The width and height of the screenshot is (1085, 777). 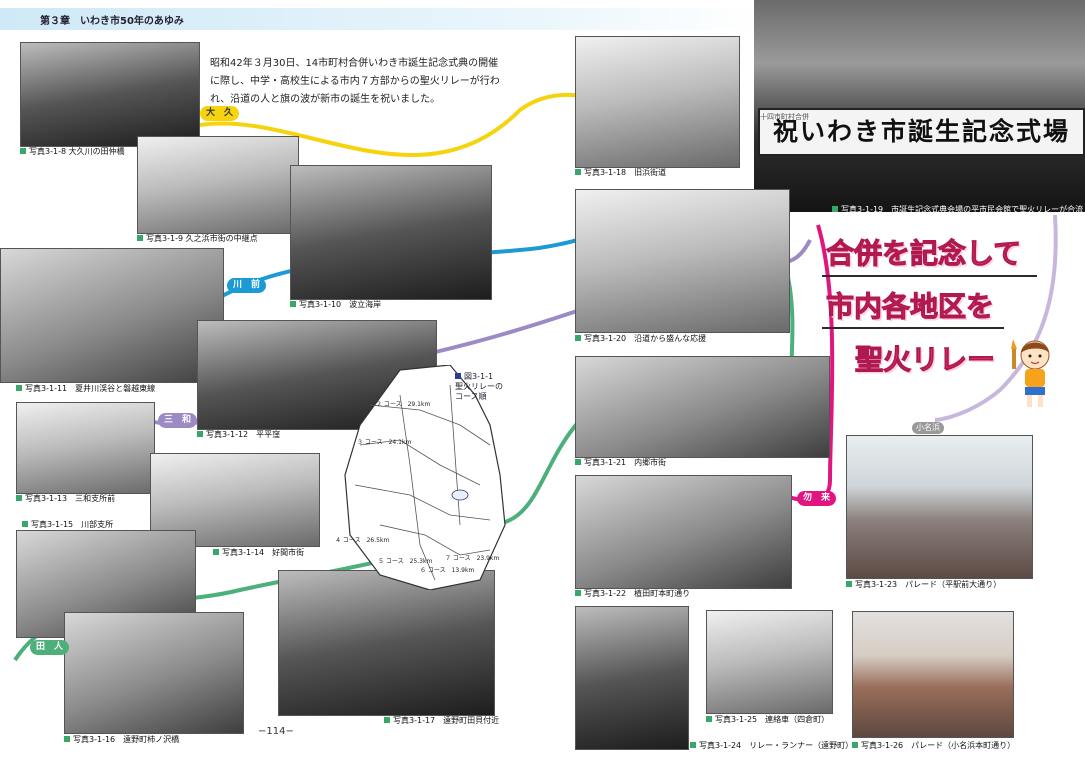 I want to click on map-label-c3: ３ コース 24.1km, so click(x=384, y=442).